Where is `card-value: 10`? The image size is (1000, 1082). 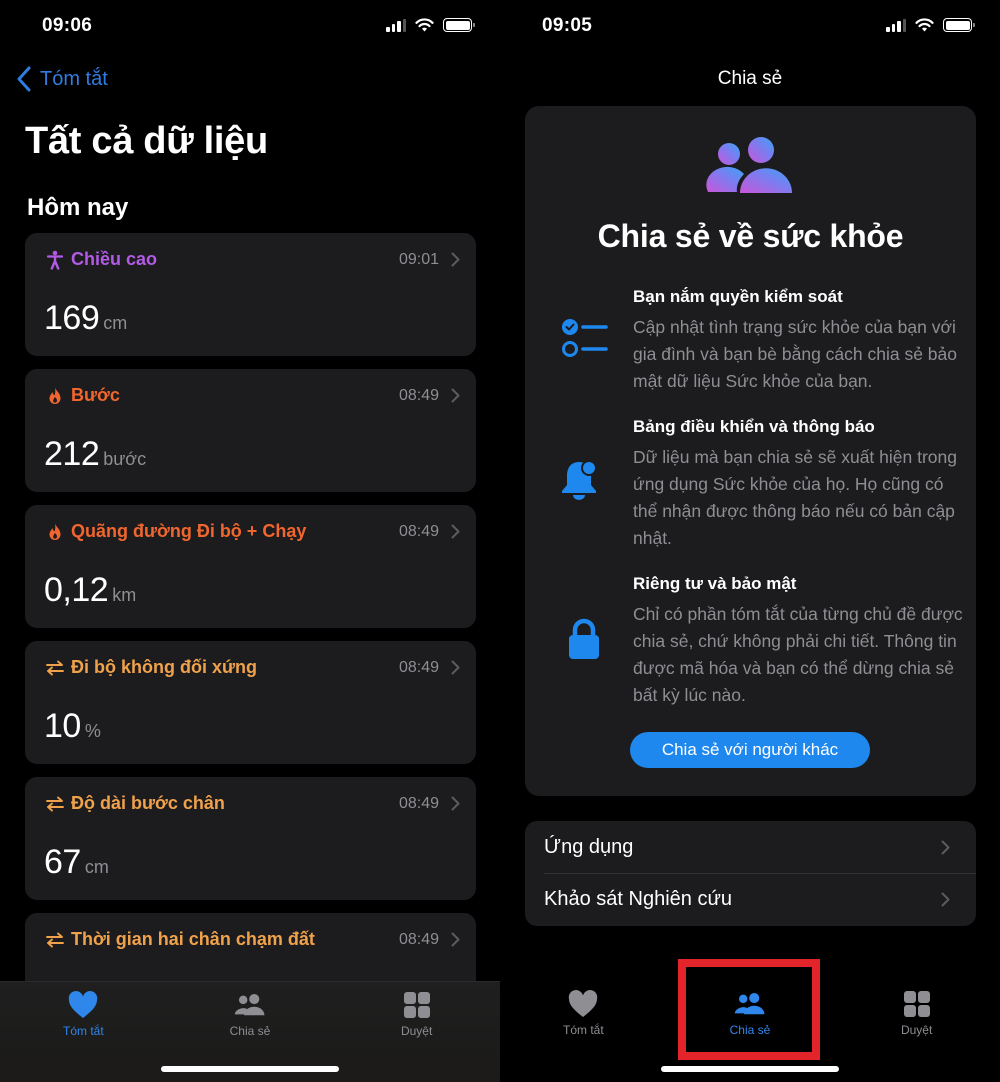
card-value: 10 is located at coordinates (62, 726).